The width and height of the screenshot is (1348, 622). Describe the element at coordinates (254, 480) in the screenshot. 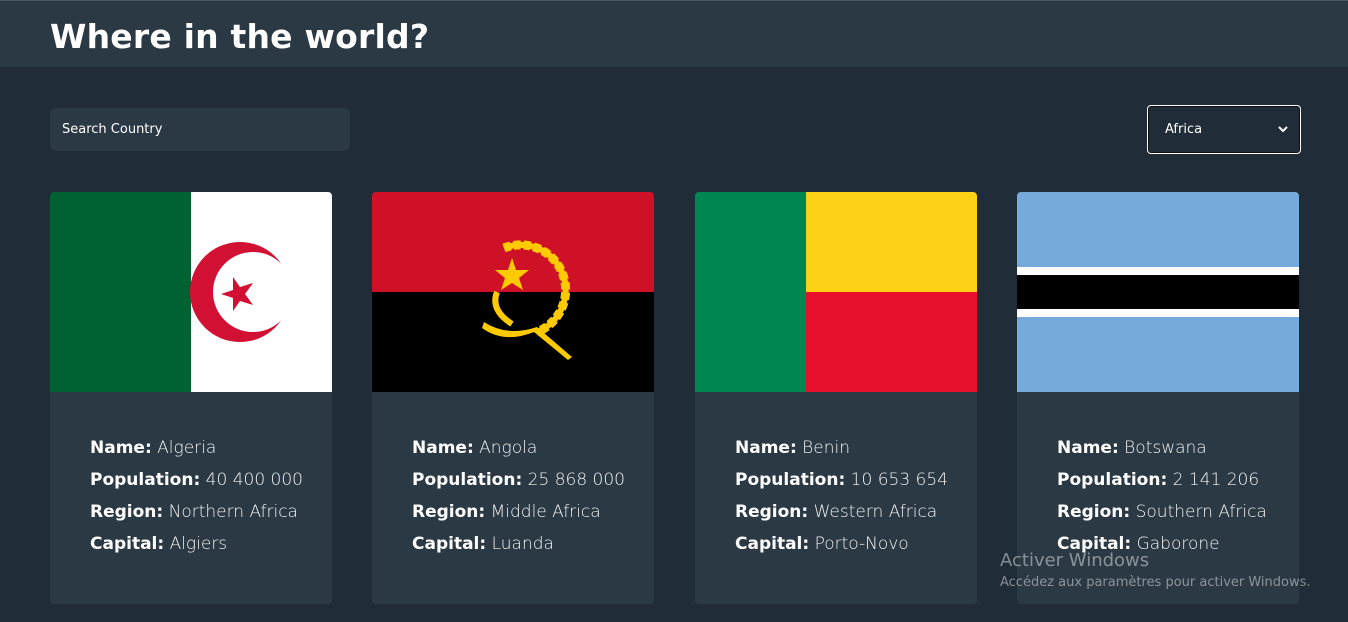

I see `country-population: 40 400 000` at that location.